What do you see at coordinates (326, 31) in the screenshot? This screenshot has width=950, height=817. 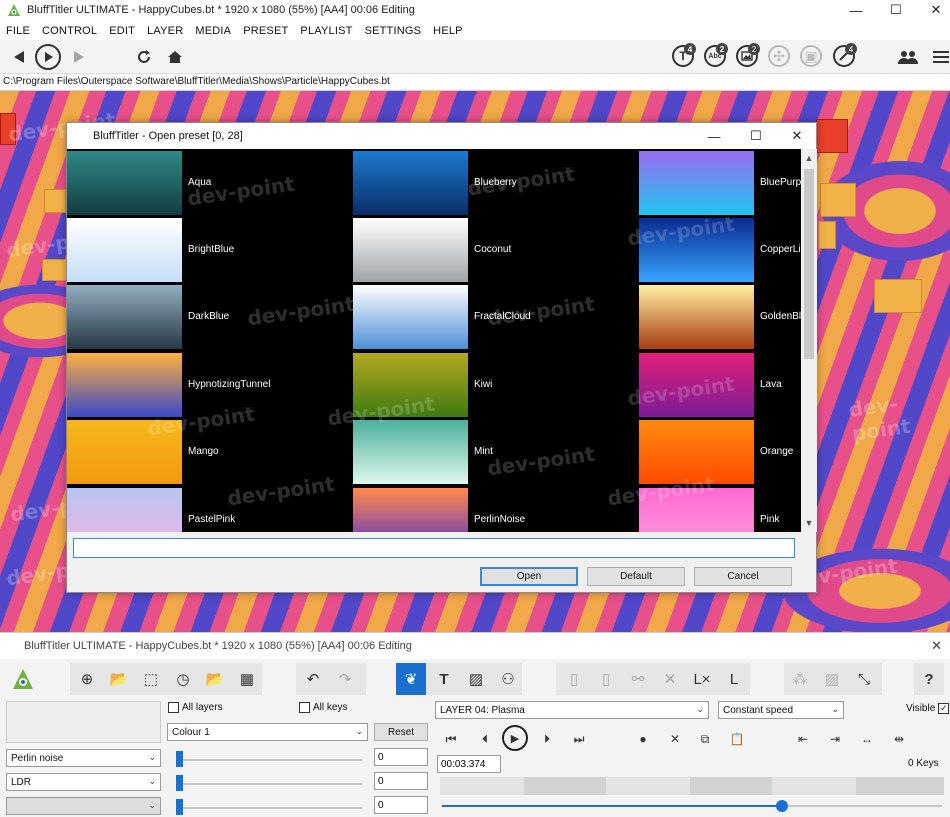 I see `menu-playlist: PLAYLIST` at bounding box center [326, 31].